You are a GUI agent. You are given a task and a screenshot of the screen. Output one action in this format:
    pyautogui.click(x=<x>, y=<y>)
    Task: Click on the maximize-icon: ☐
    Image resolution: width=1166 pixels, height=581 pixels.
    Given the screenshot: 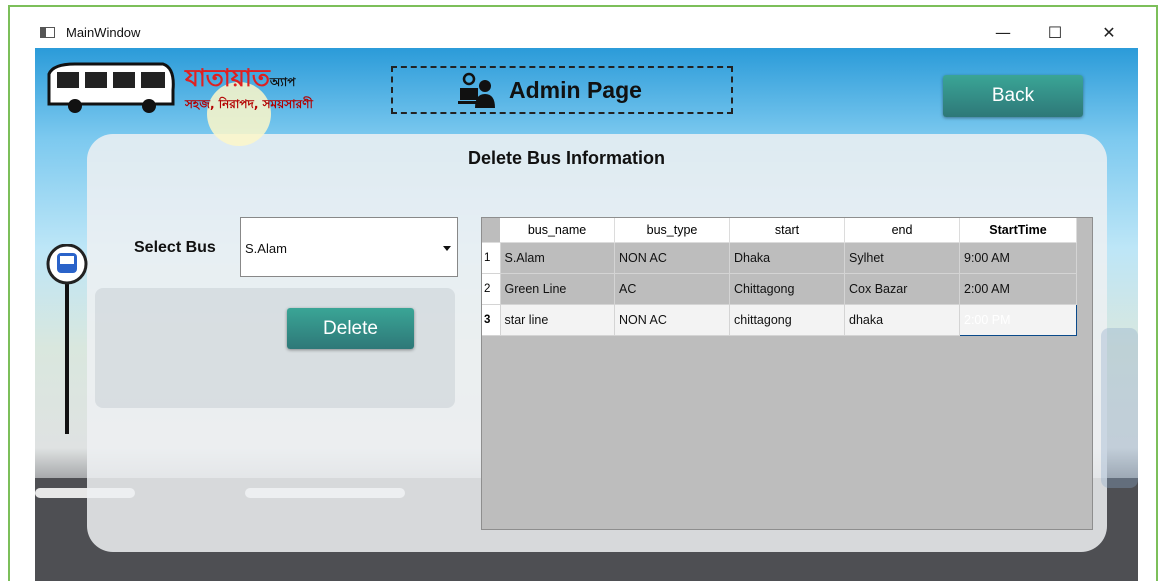 What is the action you would take?
    pyautogui.click(x=1055, y=33)
    